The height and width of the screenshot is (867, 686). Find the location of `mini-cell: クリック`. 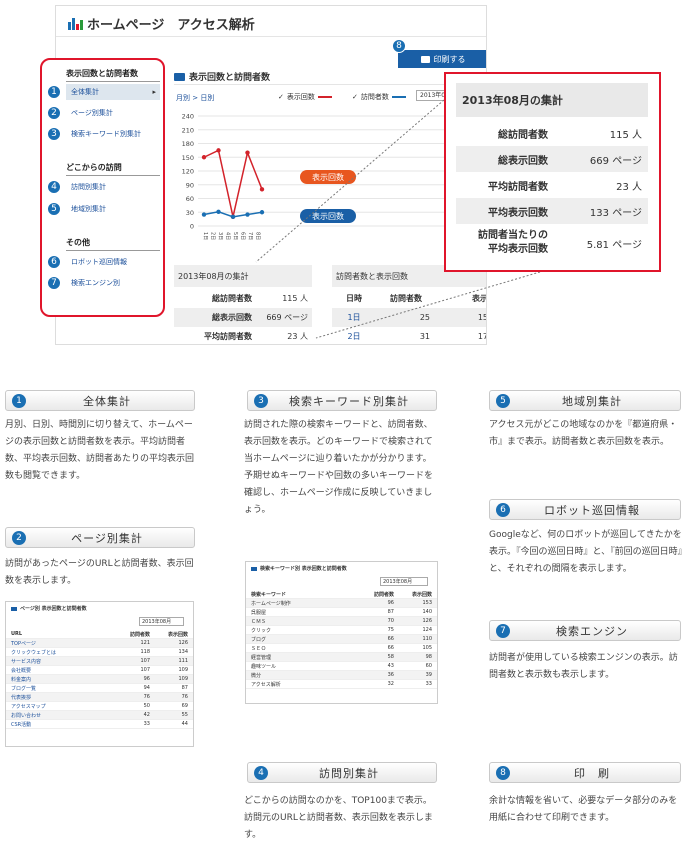

mini-cell: クリック is located at coordinates (261, 630).